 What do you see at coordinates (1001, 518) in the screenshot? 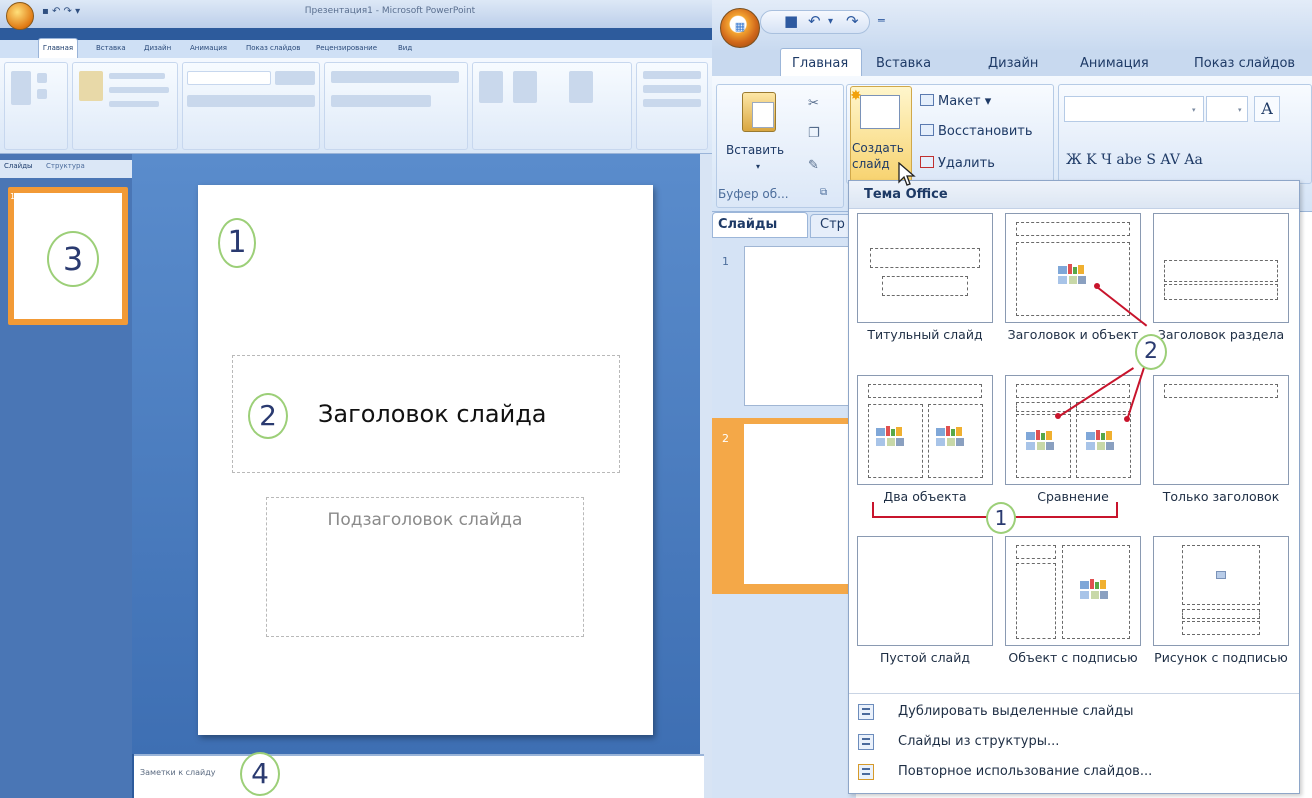
I see `callout-1-right: 1` at bounding box center [1001, 518].